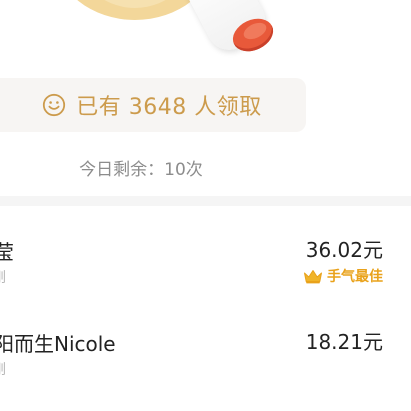 The width and height of the screenshot is (411, 411). I want to click on claimed-count-text: 已有 3648 人领取, so click(169, 107).